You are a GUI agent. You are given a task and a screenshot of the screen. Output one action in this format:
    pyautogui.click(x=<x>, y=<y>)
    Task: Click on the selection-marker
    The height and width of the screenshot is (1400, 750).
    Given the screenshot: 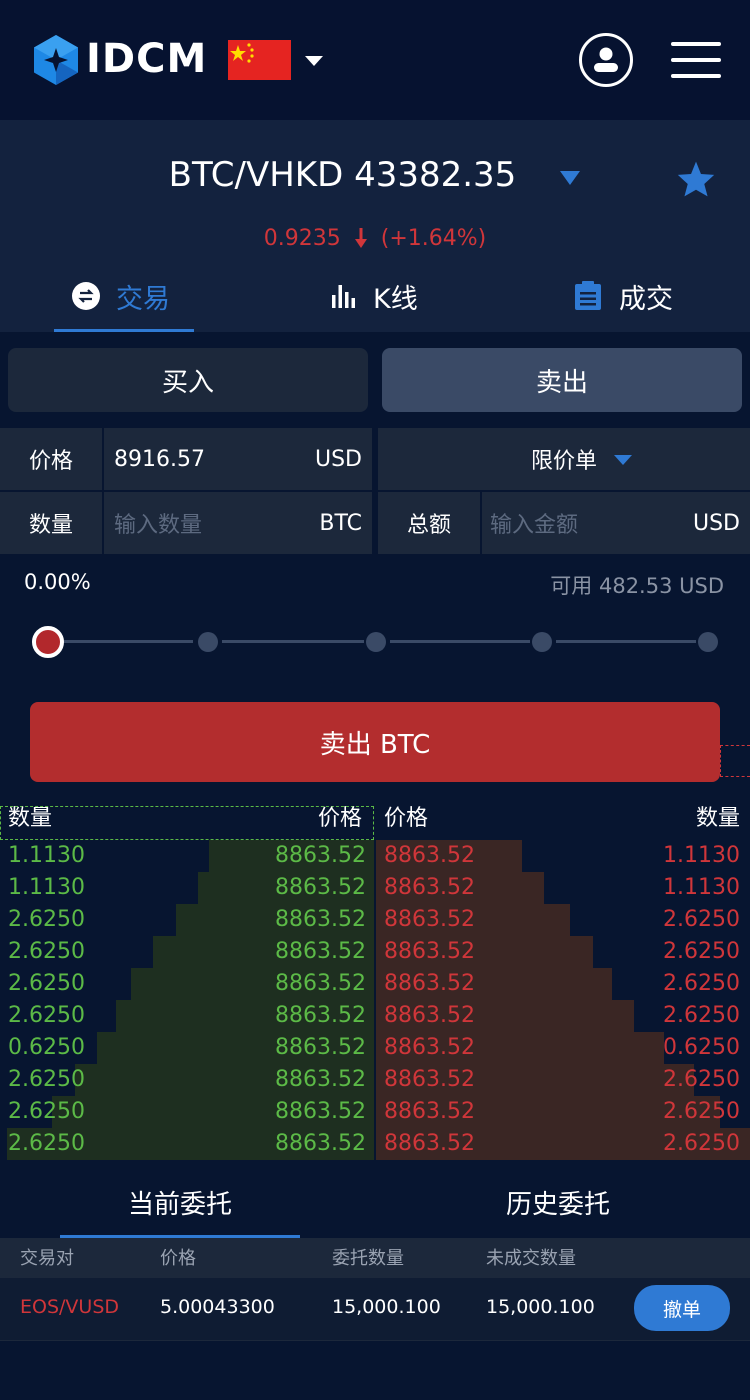 What is the action you would take?
    pyautogui.click(x=735, y=761)
    